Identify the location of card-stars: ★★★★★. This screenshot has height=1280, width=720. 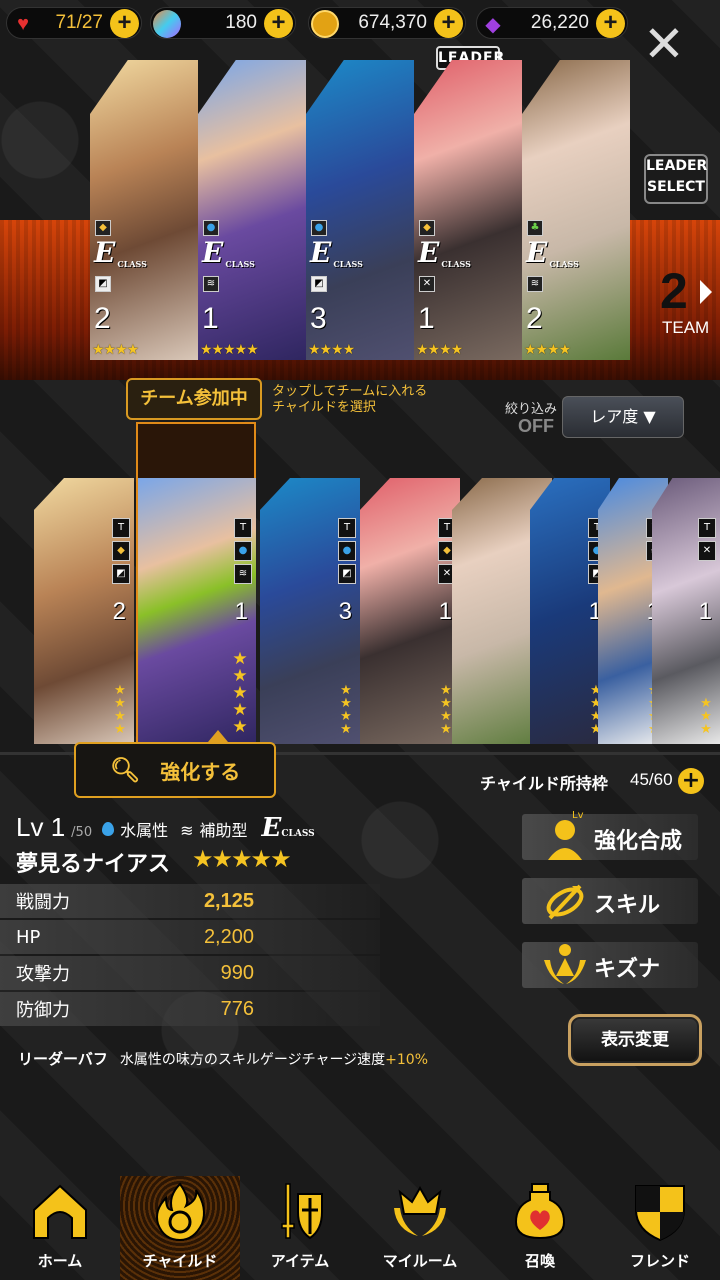
(229, 350).